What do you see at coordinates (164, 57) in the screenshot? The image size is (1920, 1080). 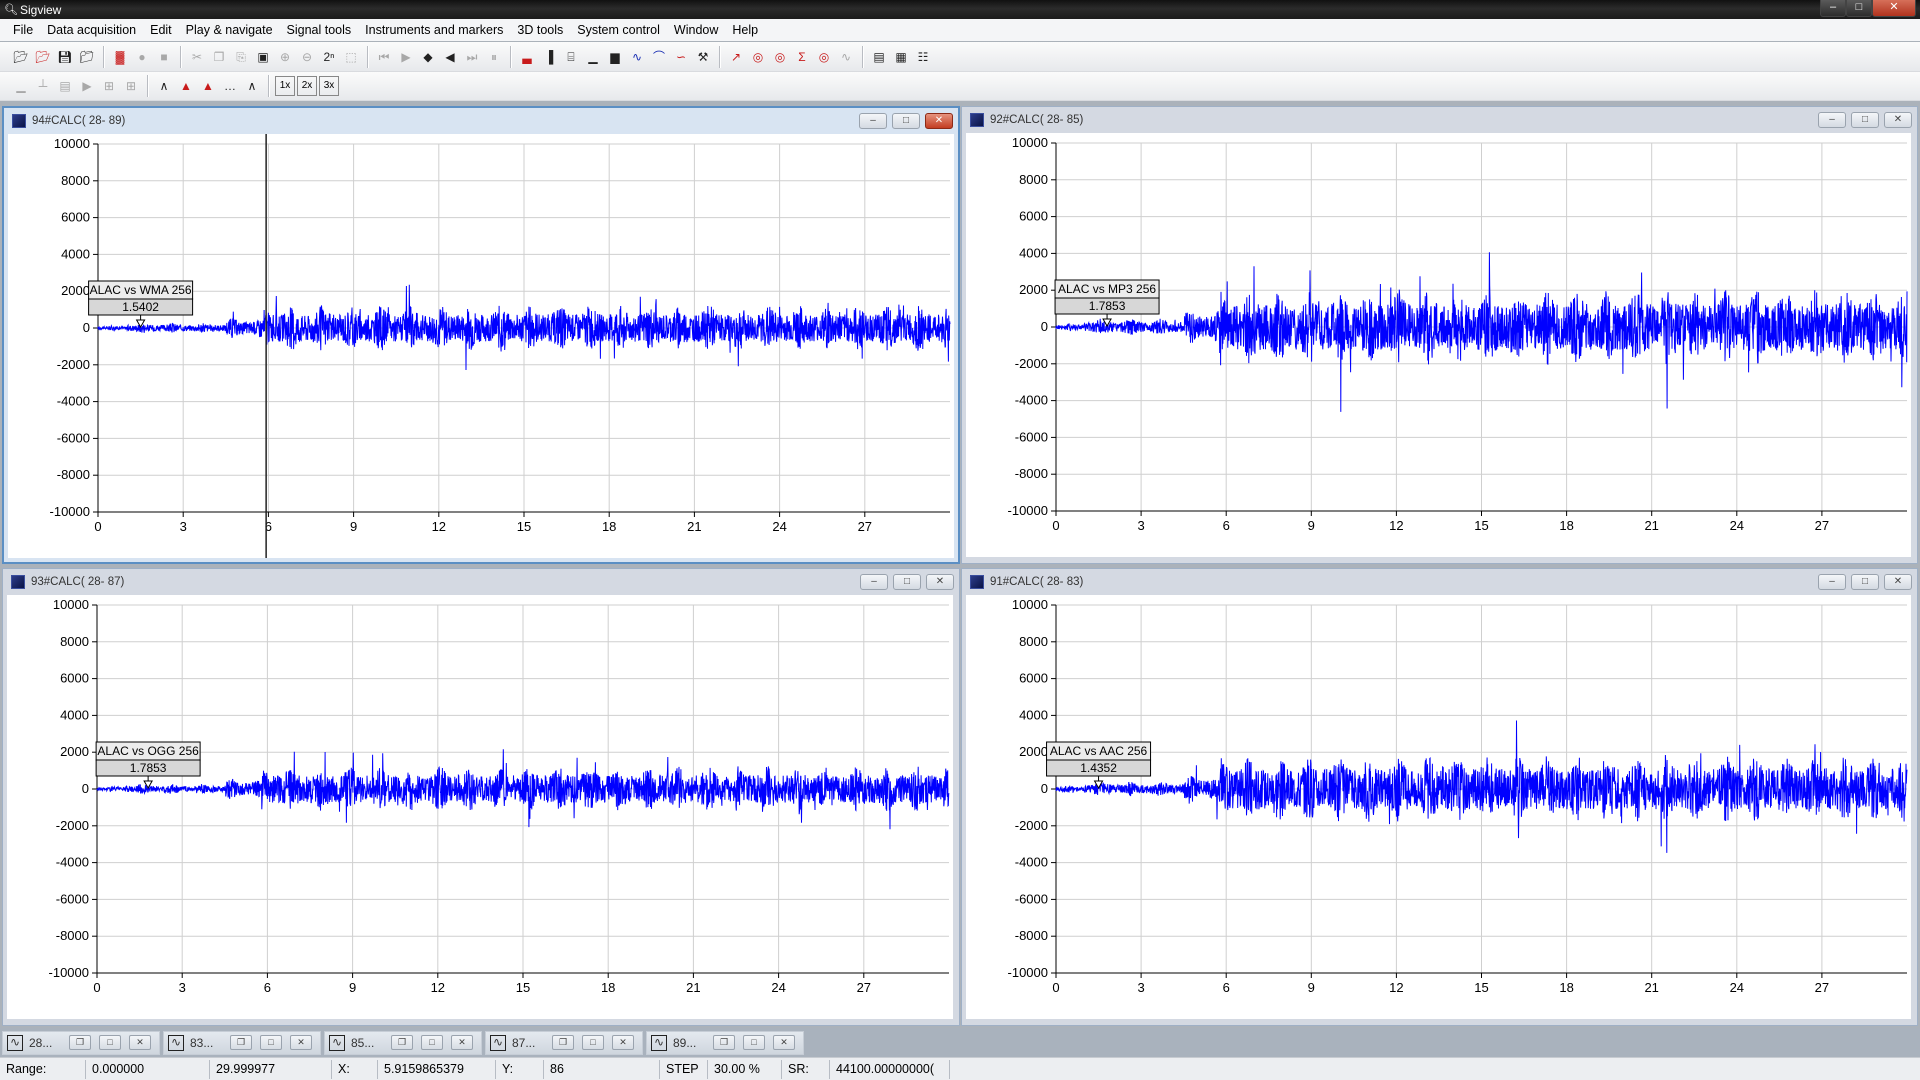 I see `stop-icon: ■` at bounding box center [164, 57].